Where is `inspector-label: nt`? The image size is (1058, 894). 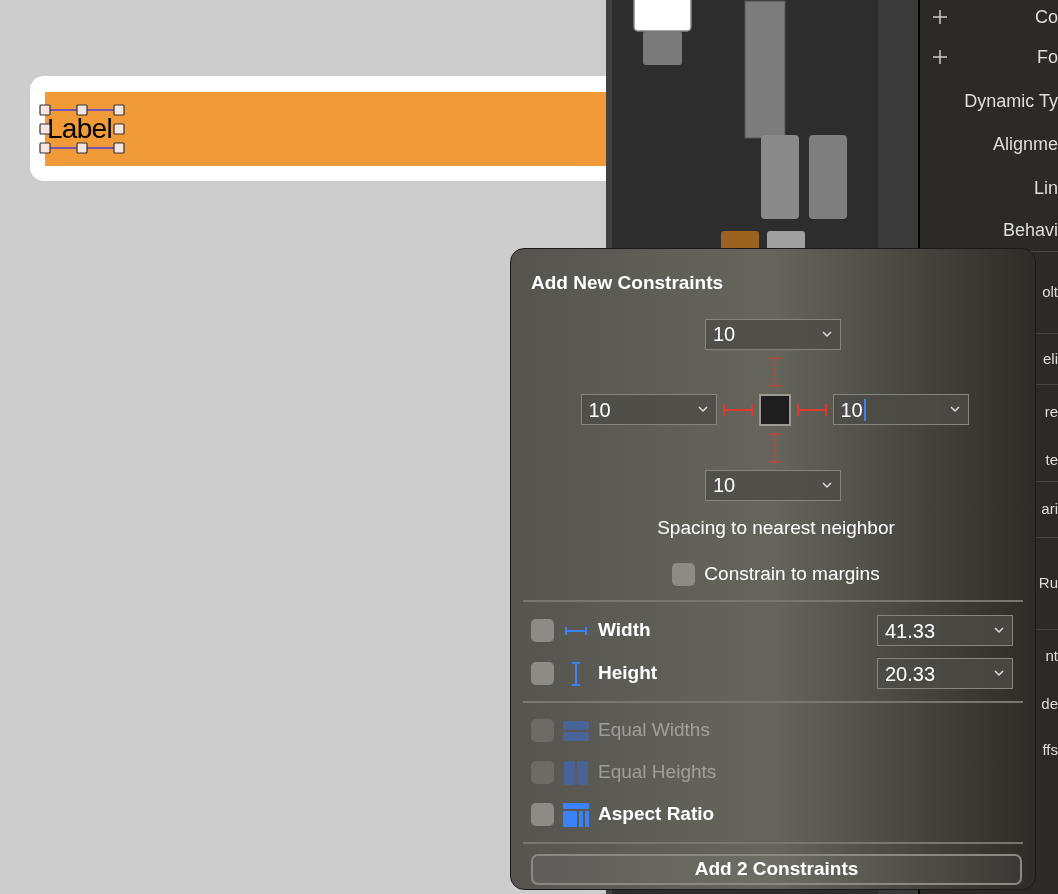
inspector-label: nt is located at coordinates (1051, 655).